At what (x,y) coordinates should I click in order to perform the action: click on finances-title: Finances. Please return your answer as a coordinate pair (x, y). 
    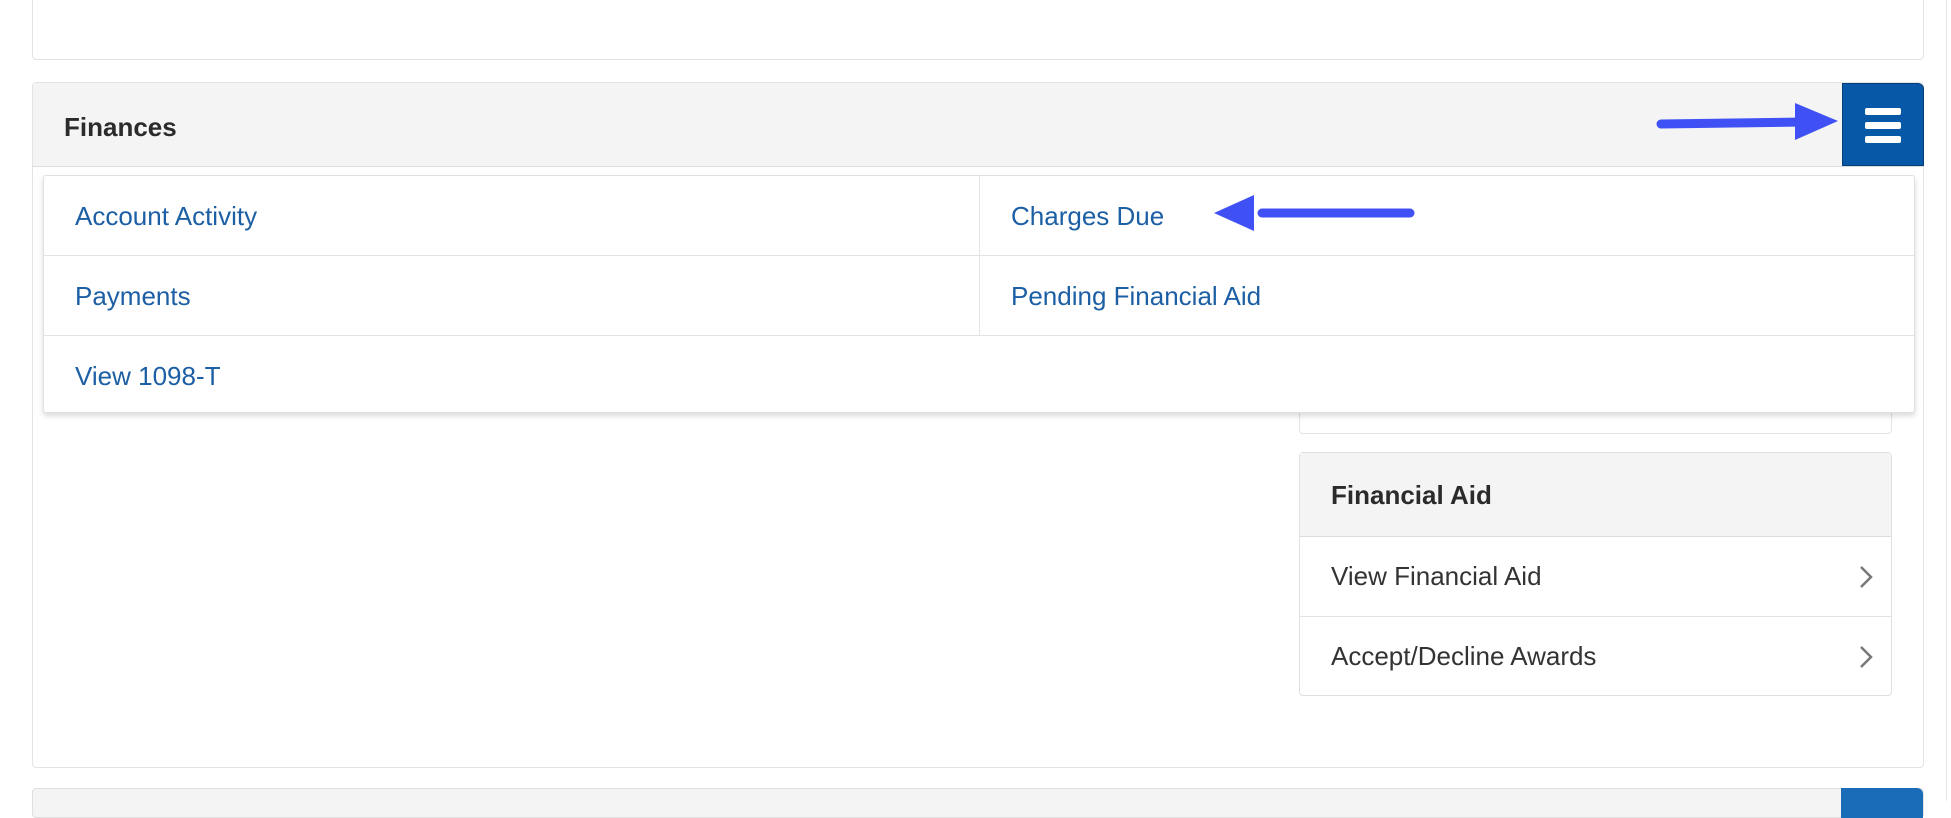
    Looking at the image, I should click on (120, 127).